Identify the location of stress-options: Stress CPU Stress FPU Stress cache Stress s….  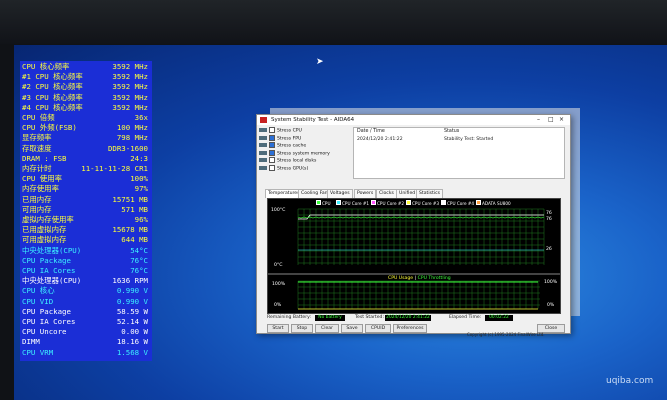
(299, 157).